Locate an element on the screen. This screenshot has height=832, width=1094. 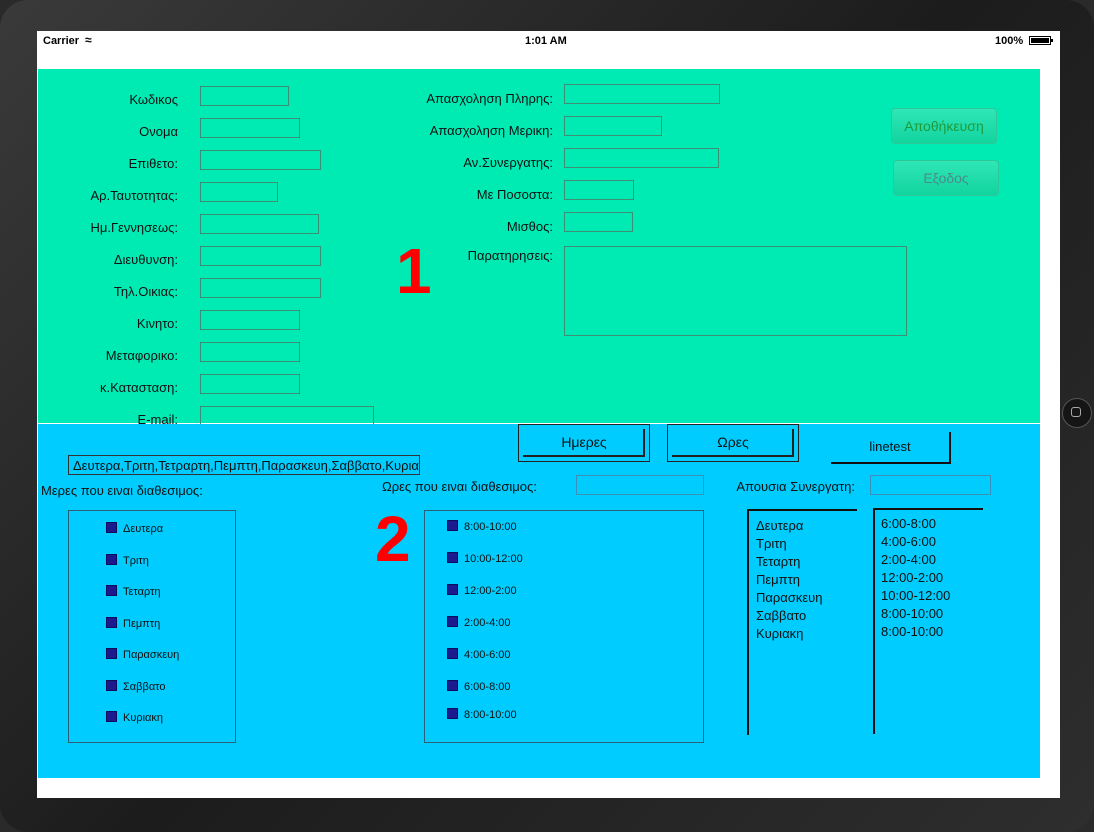
list-item: 6:00-8:00 is located at coordinates (908, 523).